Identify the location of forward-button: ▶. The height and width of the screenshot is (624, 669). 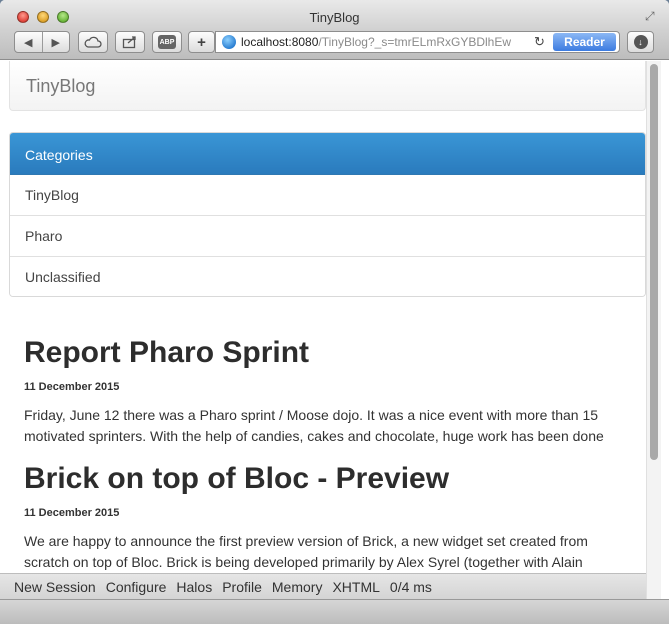
(56, 42).